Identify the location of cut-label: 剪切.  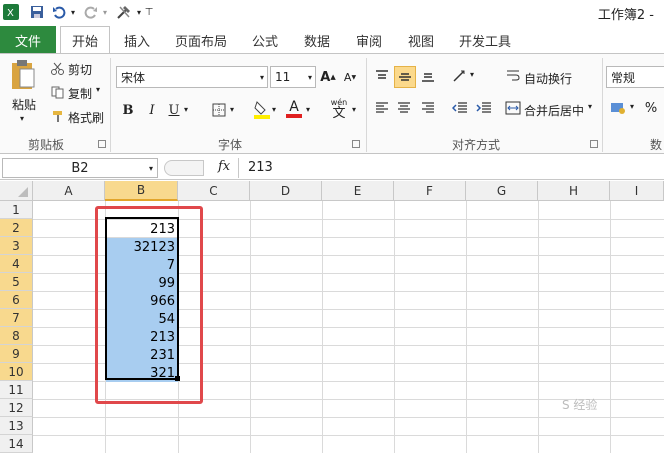
(80, 69).